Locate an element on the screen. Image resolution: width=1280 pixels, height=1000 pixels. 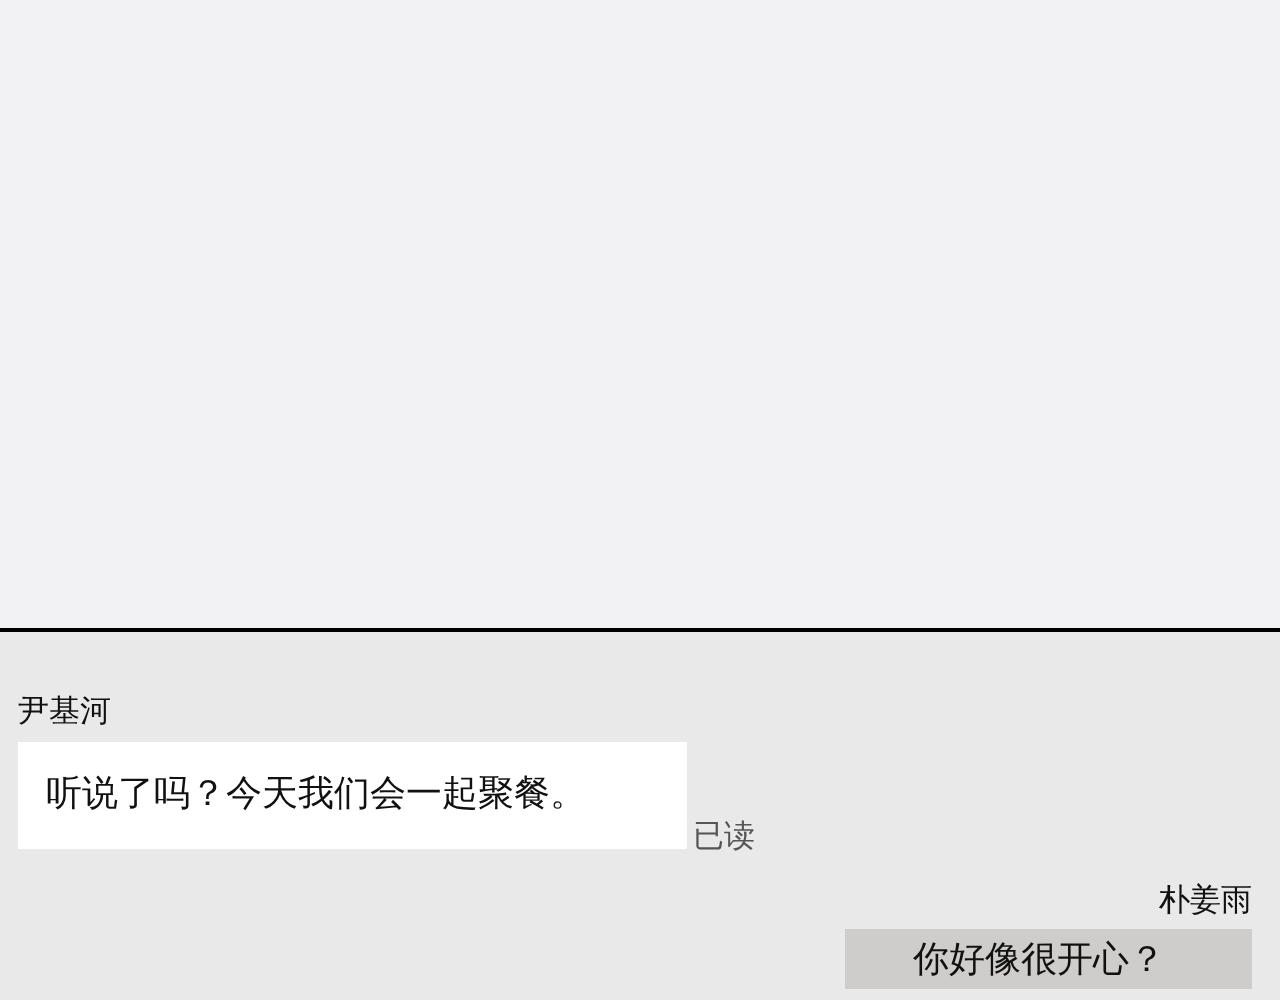
message-bubble: 听说了吗？今天我们会一起聚餐。 is located at coordinates (352, 795).